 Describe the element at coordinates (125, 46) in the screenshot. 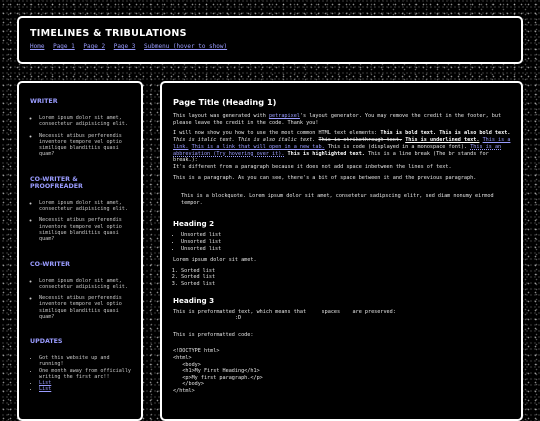

I see `nav-page-3: Page 3` at that location.